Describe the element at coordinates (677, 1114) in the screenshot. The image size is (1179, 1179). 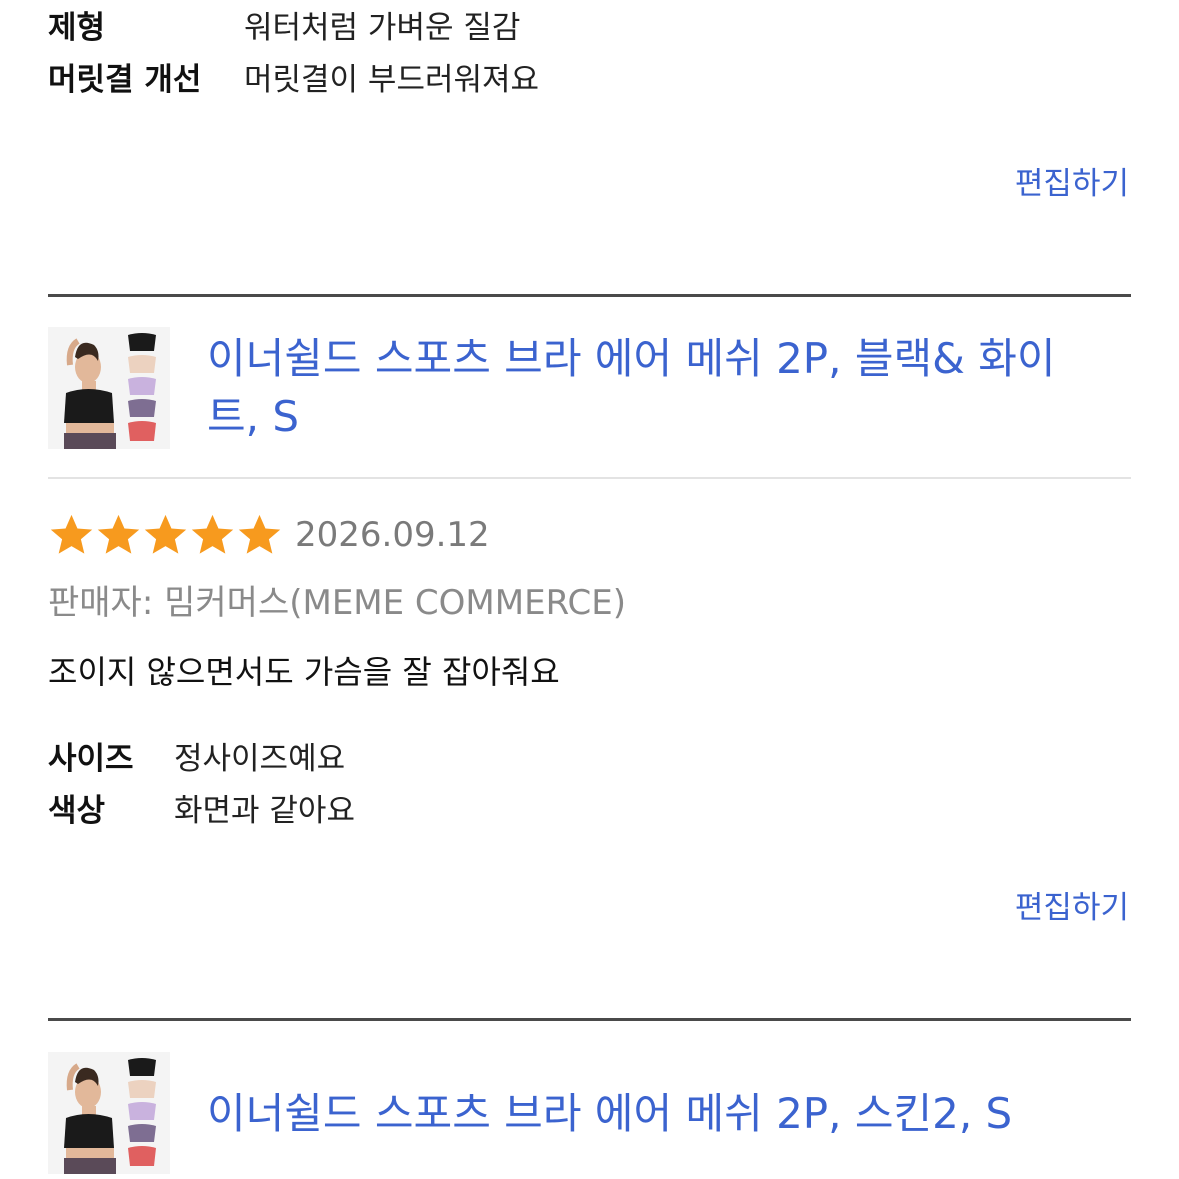
I see `product-title-link: 이너쉴드 스포츠 브라 에어 메쉬 2P, 스킨2, S` at that location.